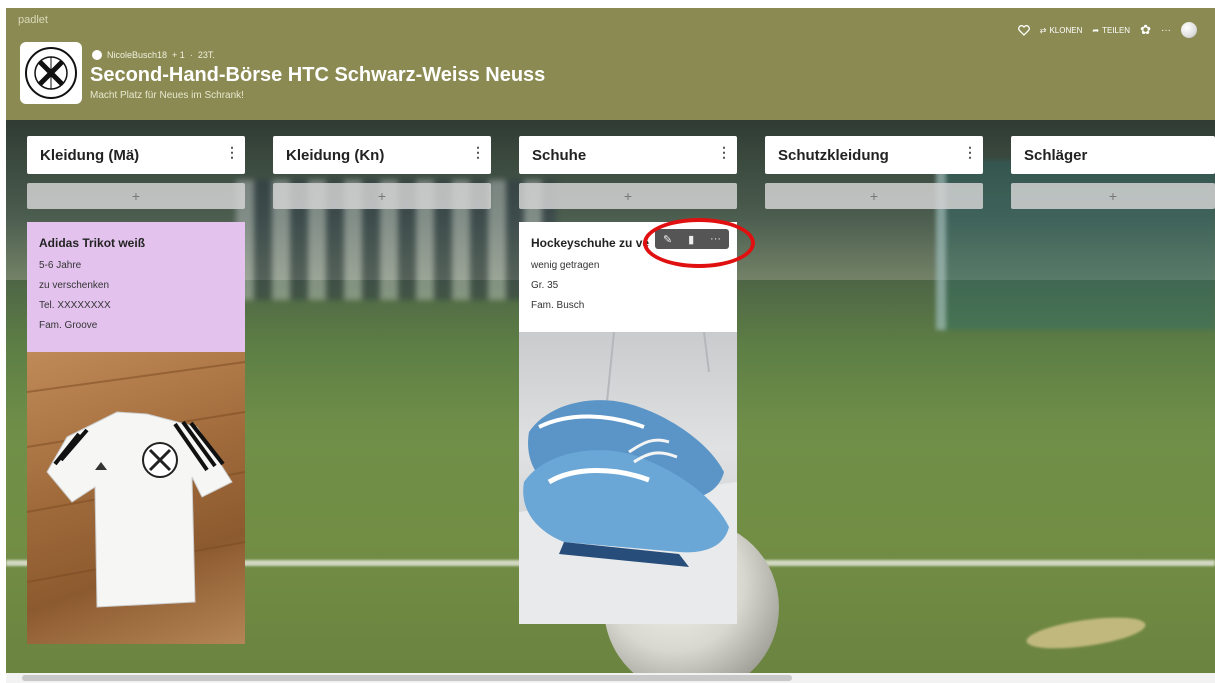  What do you see at coordinates (97, 55) in the screenshot?
I see `author-avatar` at bounding box center [97, 55].